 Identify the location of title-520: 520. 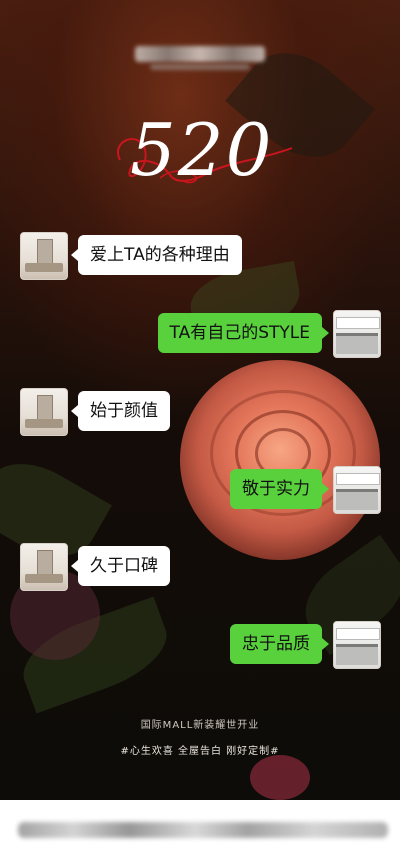
(200, 155).